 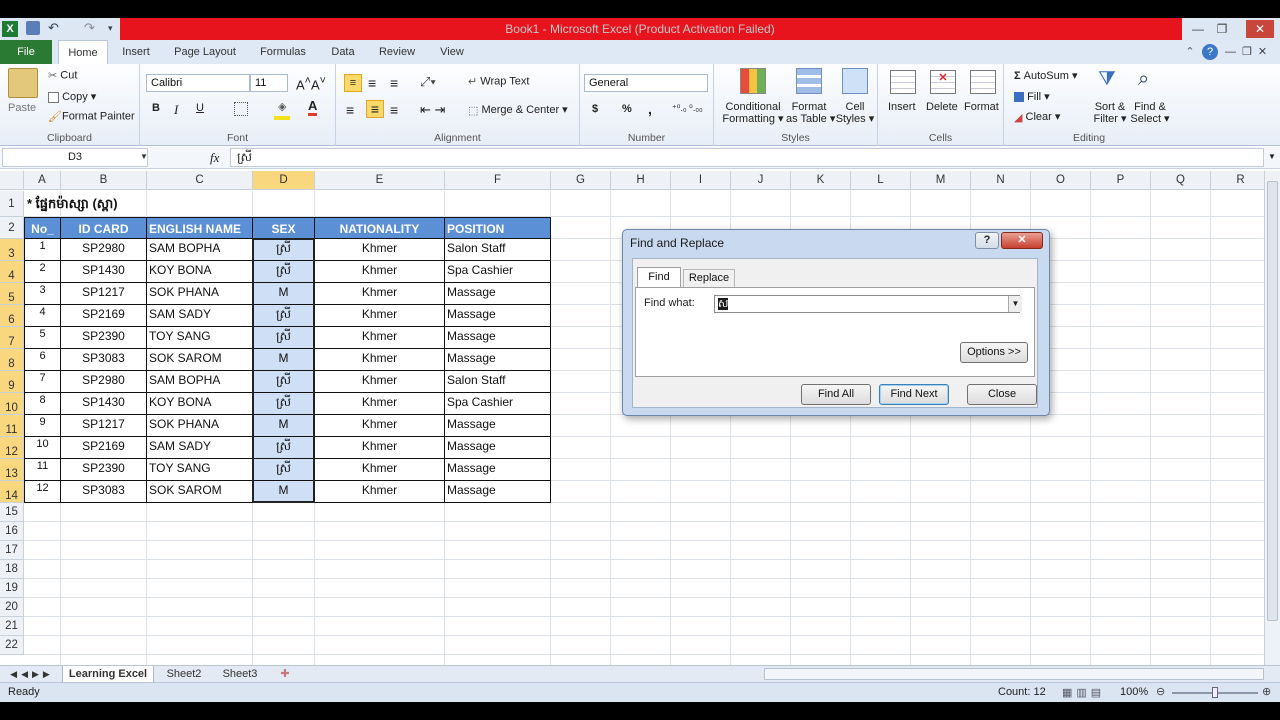 I want to click on options-button: Options >>, so click(x=994, y=352).